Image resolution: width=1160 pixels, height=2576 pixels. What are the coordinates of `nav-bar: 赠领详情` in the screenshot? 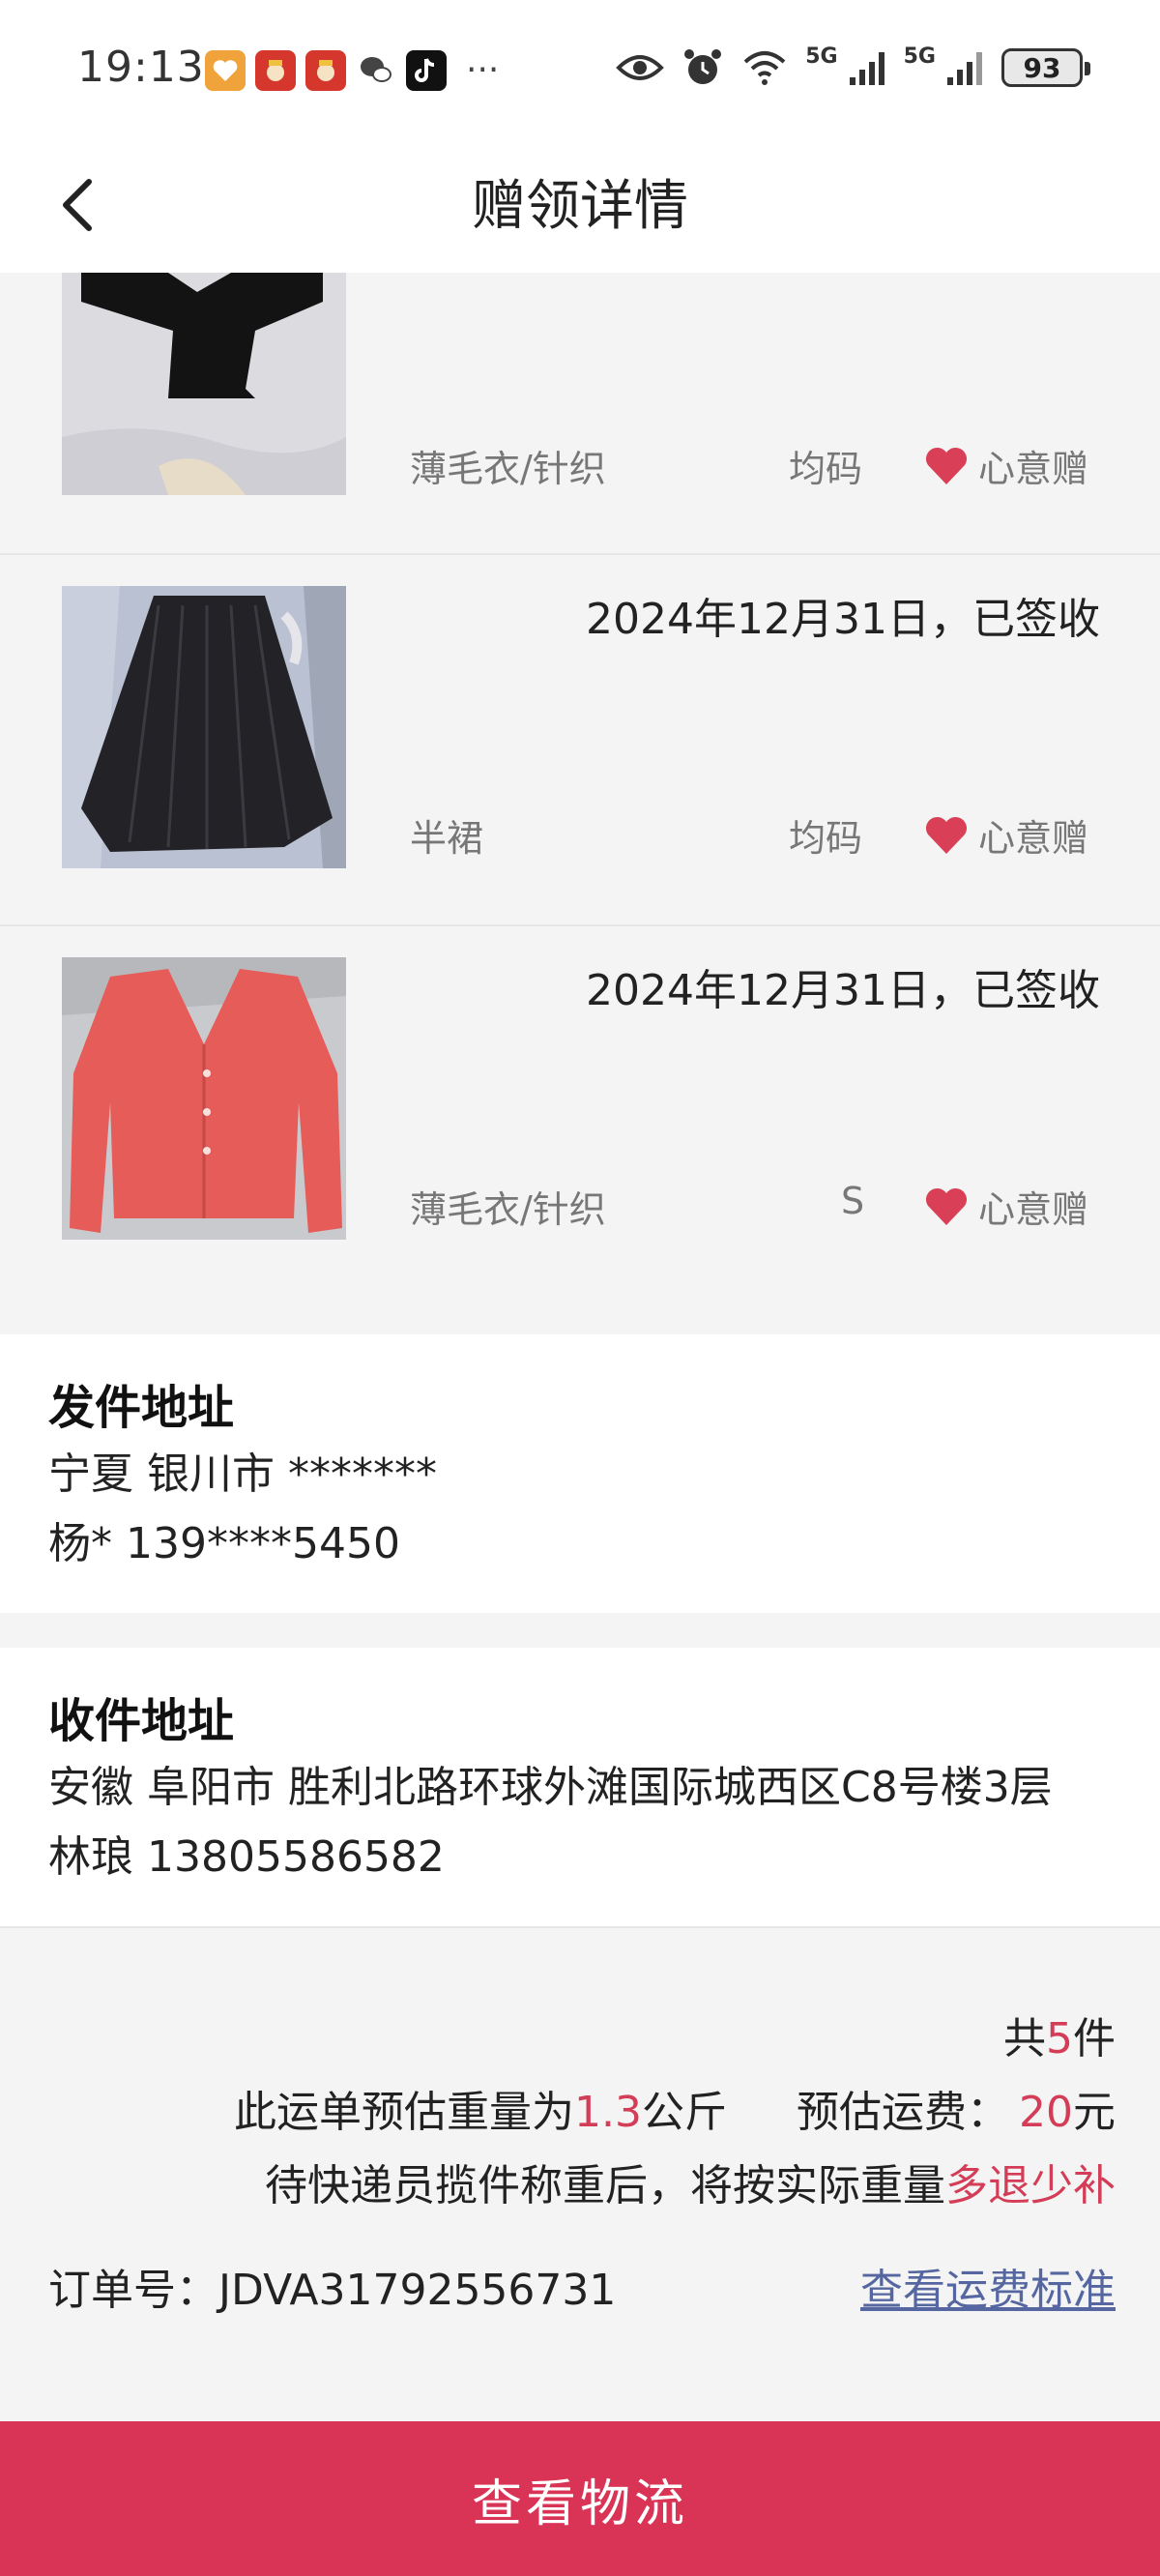 It's located at (580, 204).